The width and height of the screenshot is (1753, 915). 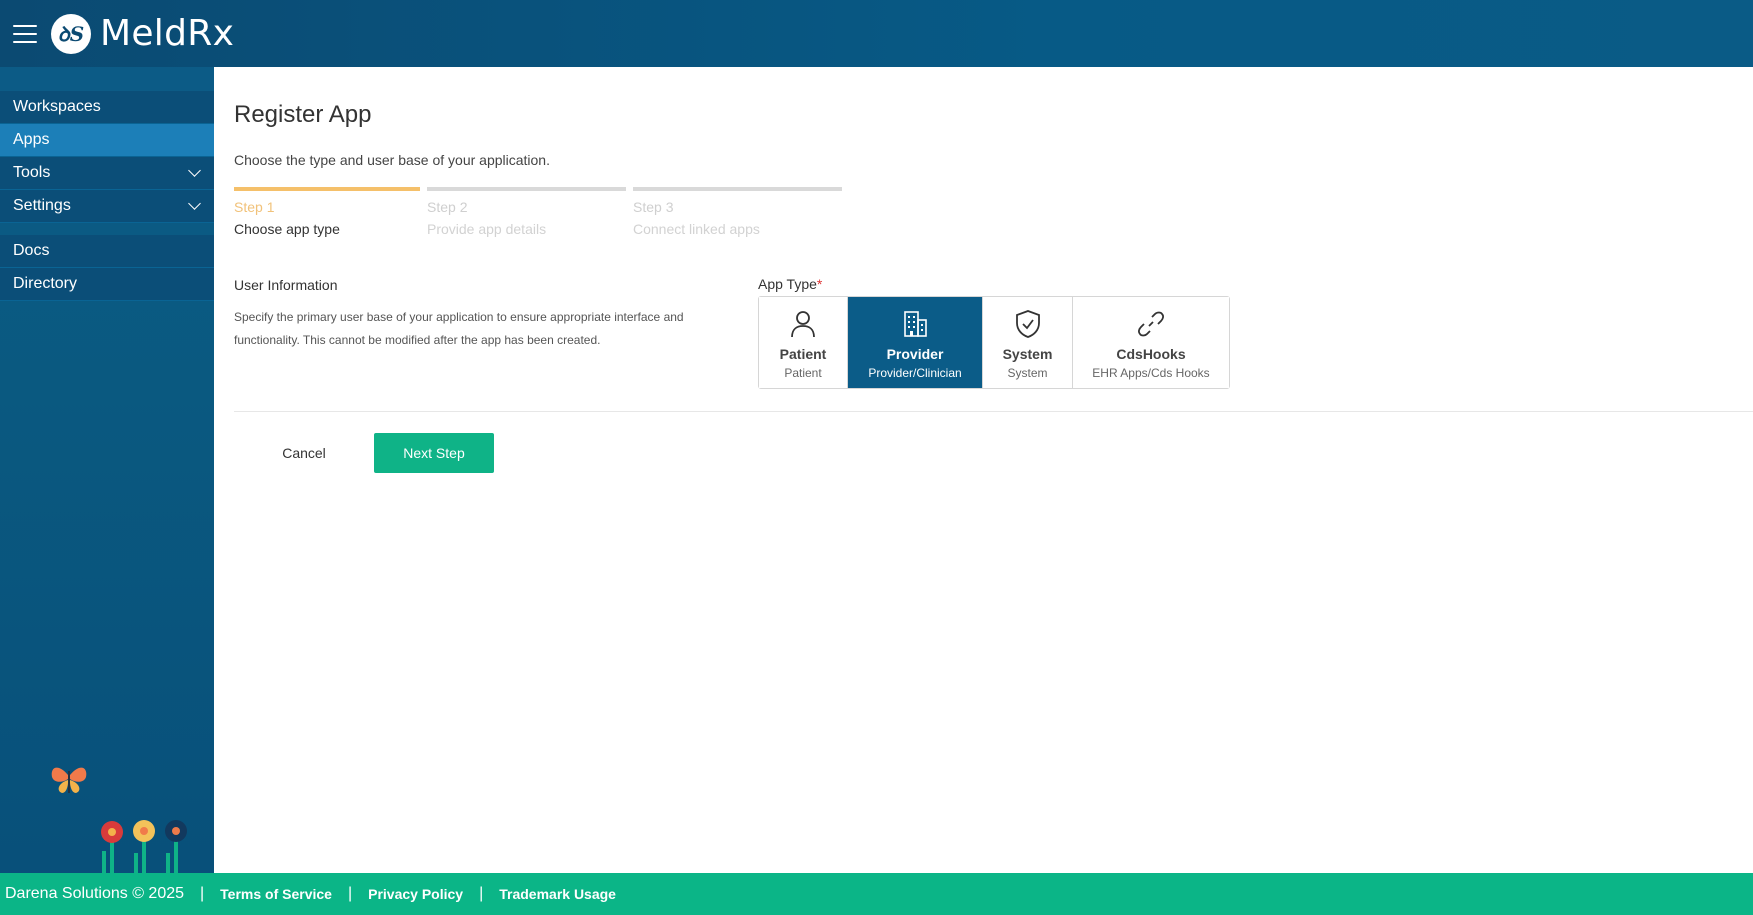 I want to click on app-type-name: CdsHooks, so click(x=1151, y=354).